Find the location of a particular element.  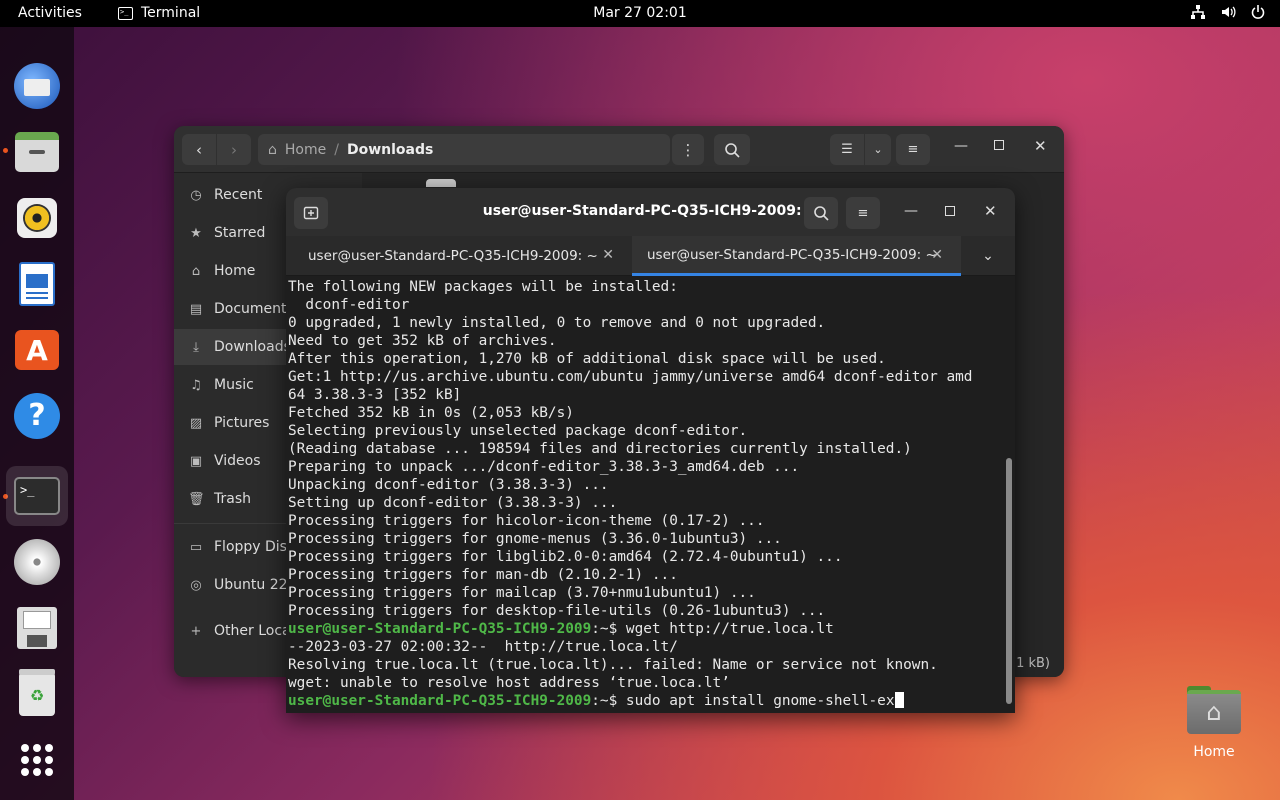

dock-help: ? is located at coordinates (37, 416).